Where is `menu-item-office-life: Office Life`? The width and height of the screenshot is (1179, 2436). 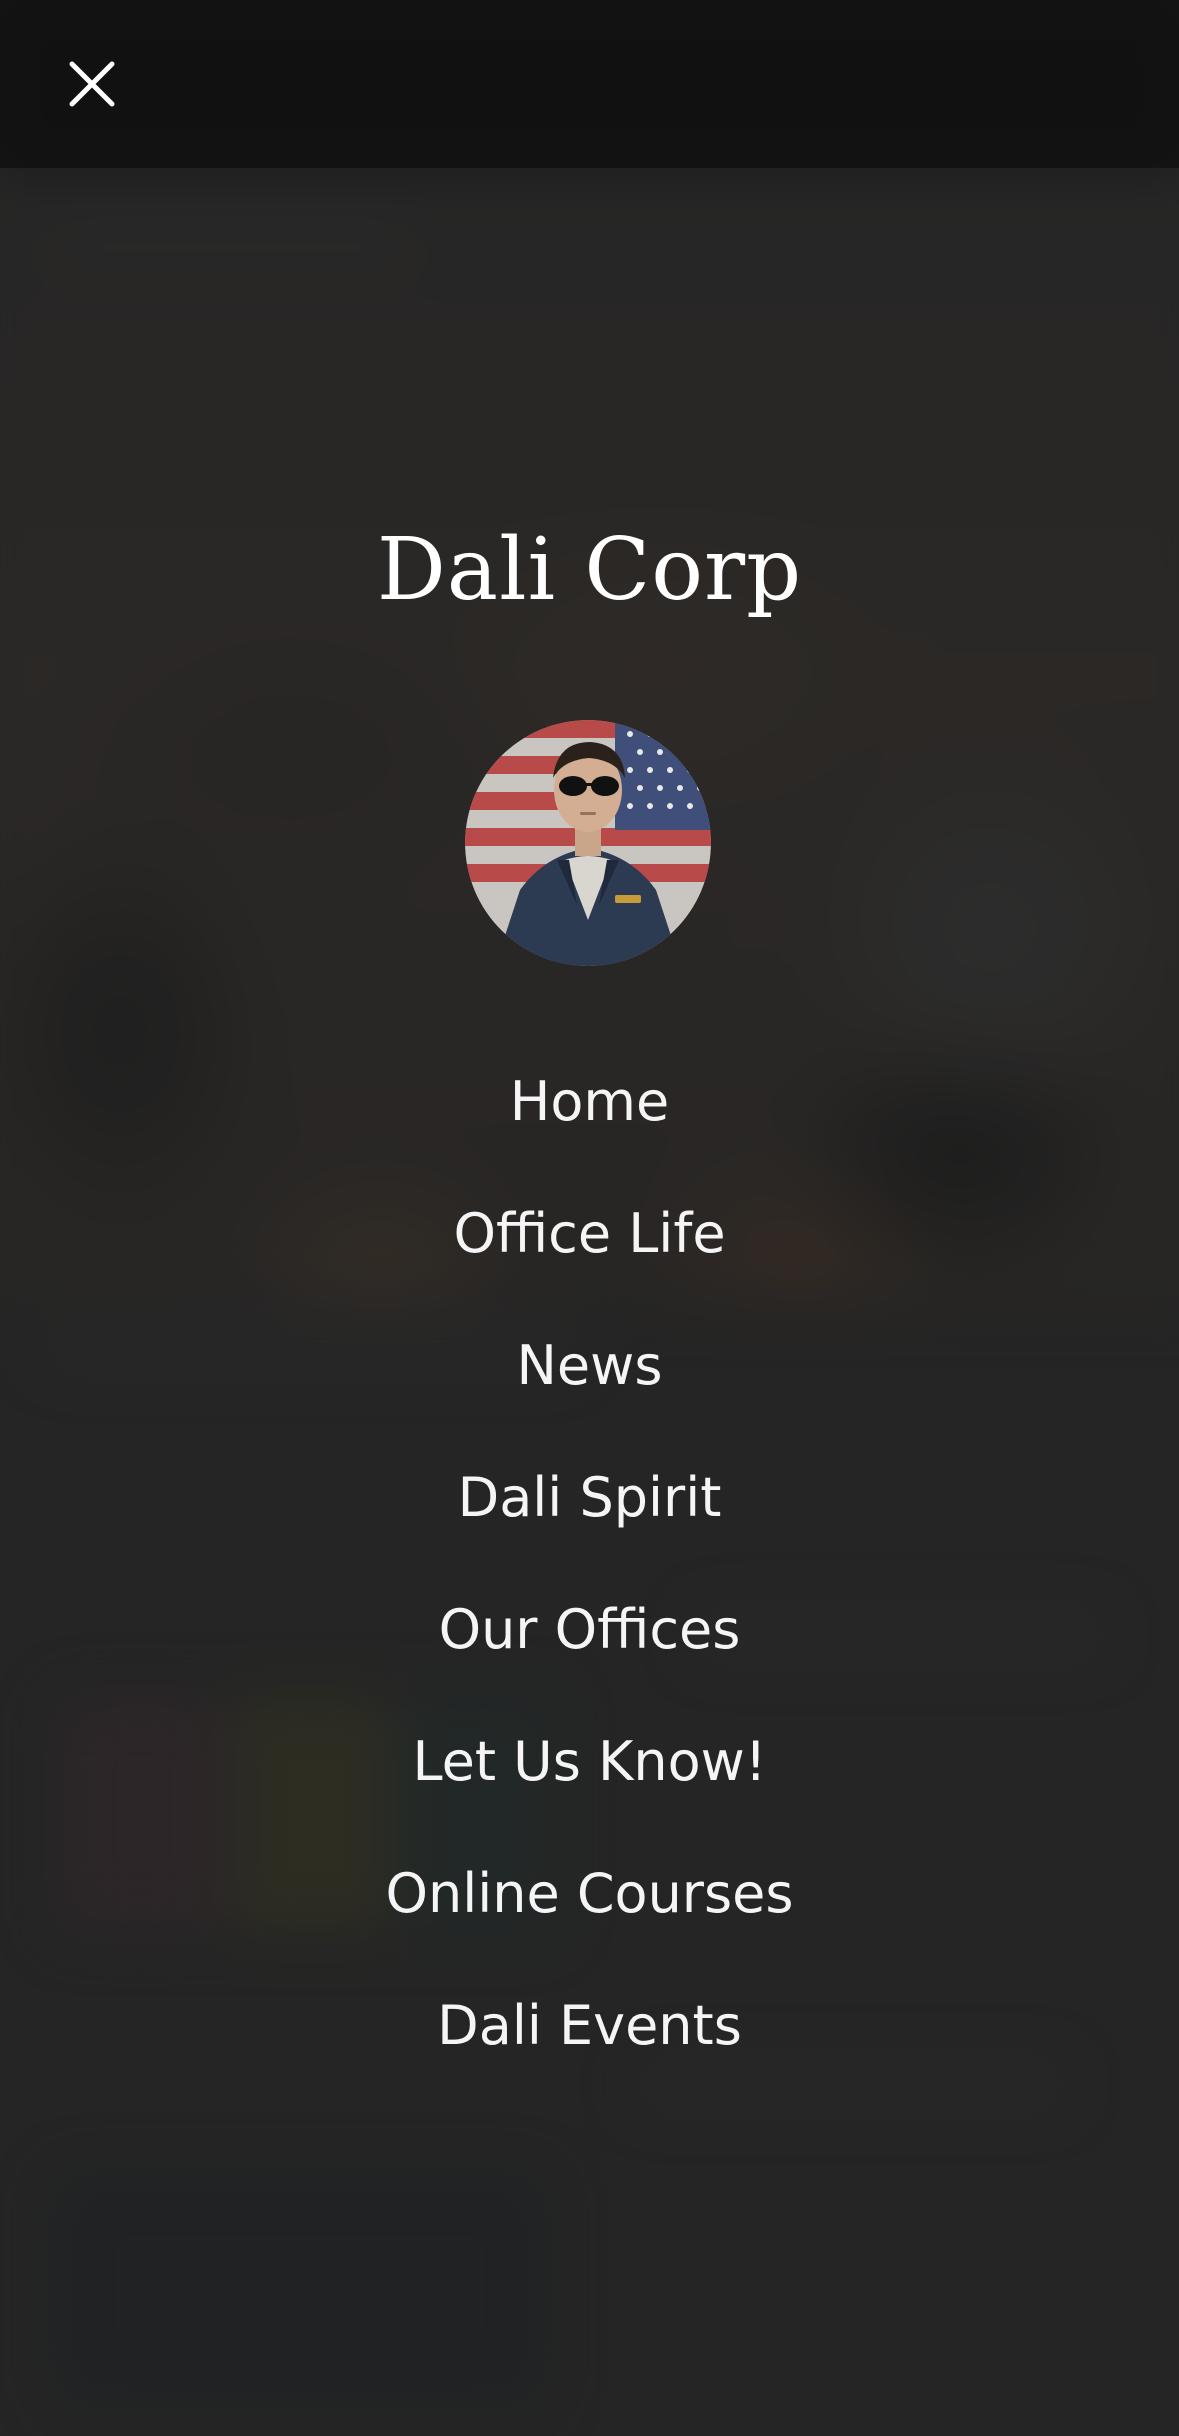
menu-item-office-life: Office Life is located at coordinates (589, 1233).